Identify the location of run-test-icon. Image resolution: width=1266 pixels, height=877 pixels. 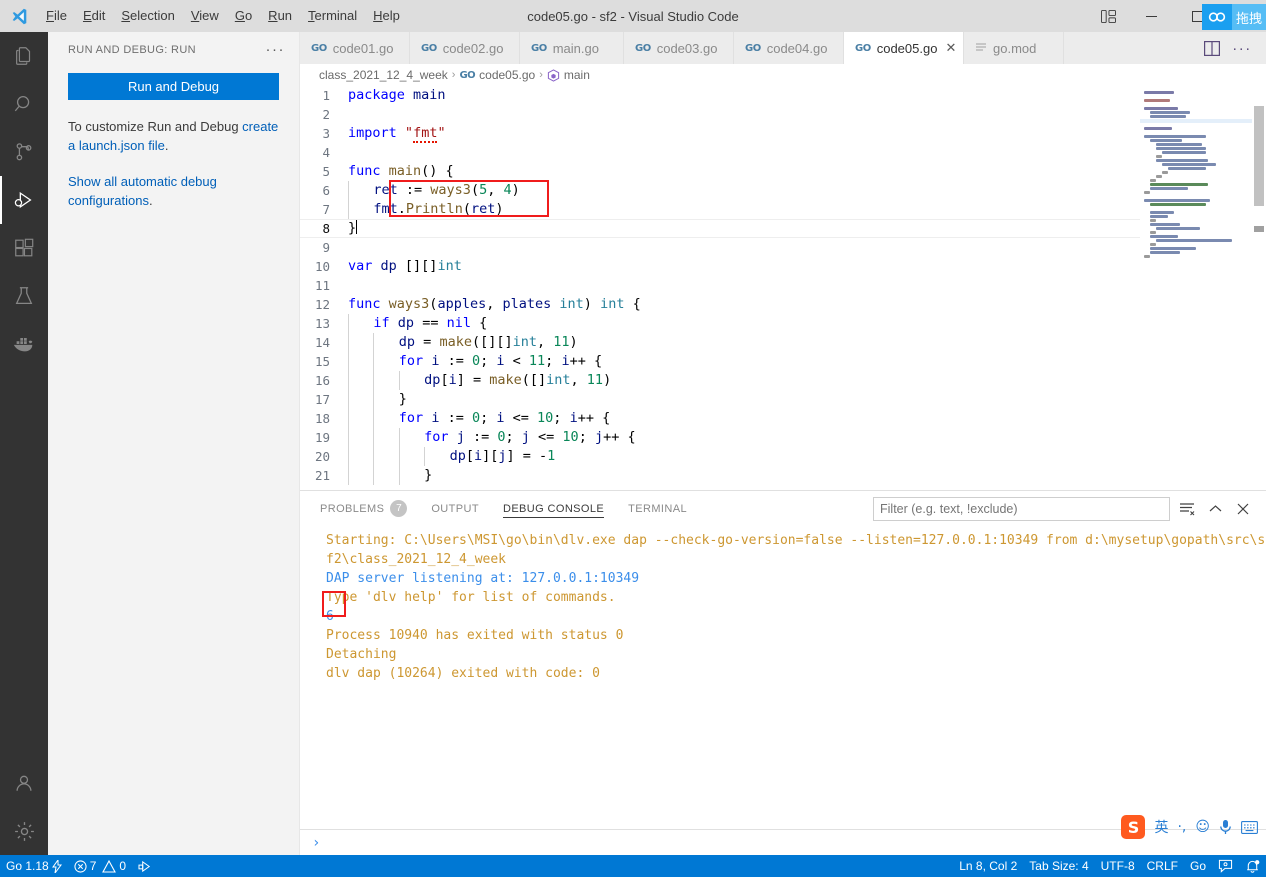
(145, 866).